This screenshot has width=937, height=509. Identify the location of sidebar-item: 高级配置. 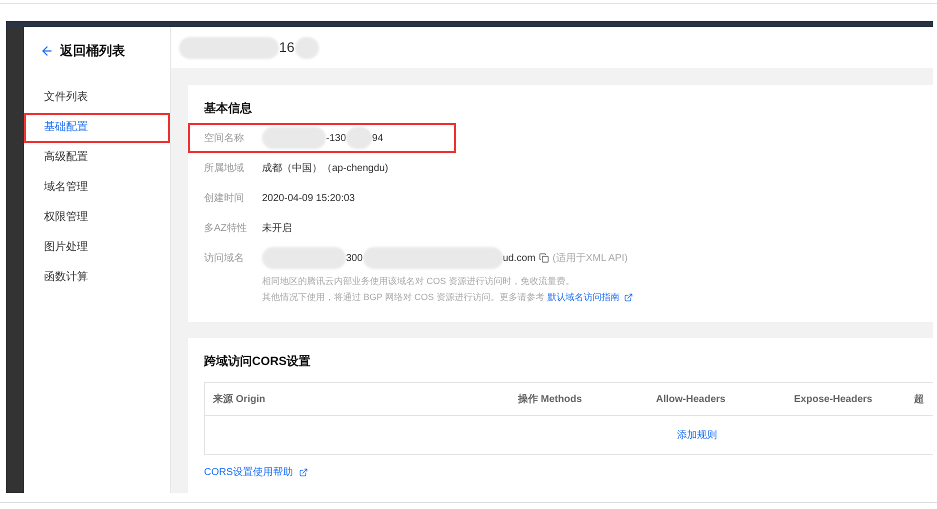
(97, 157).